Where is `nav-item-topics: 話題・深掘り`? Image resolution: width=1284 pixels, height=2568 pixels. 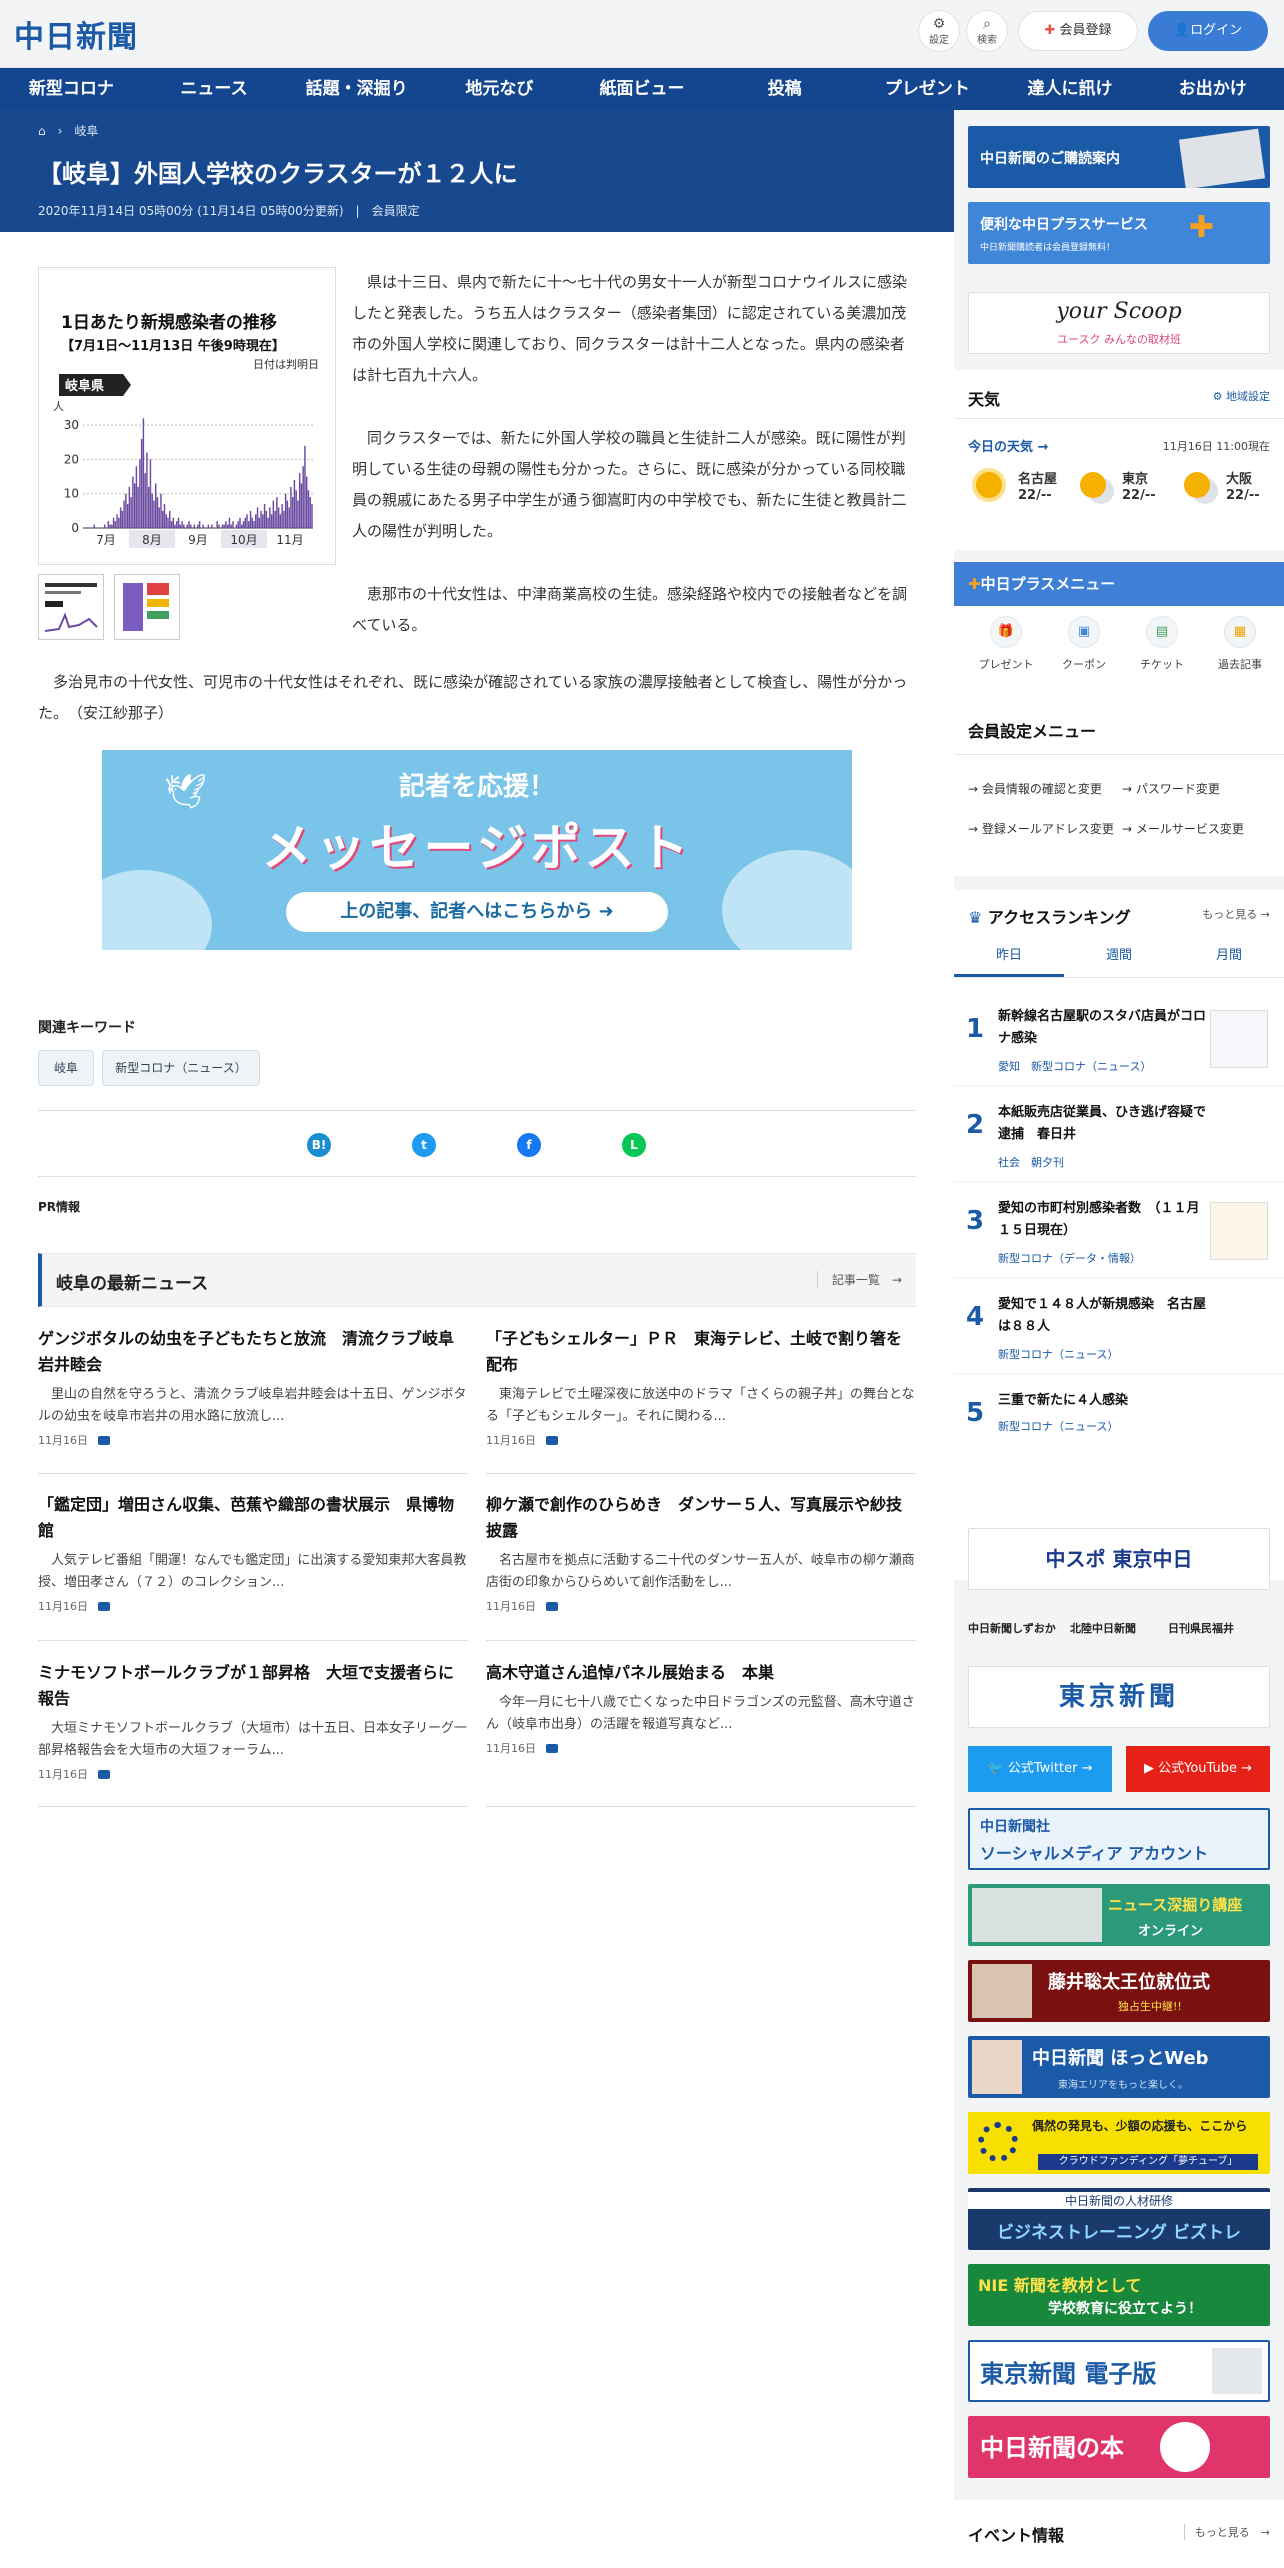 nav-item-topics: 話題・深掘り is located at coordinates (356, 89).